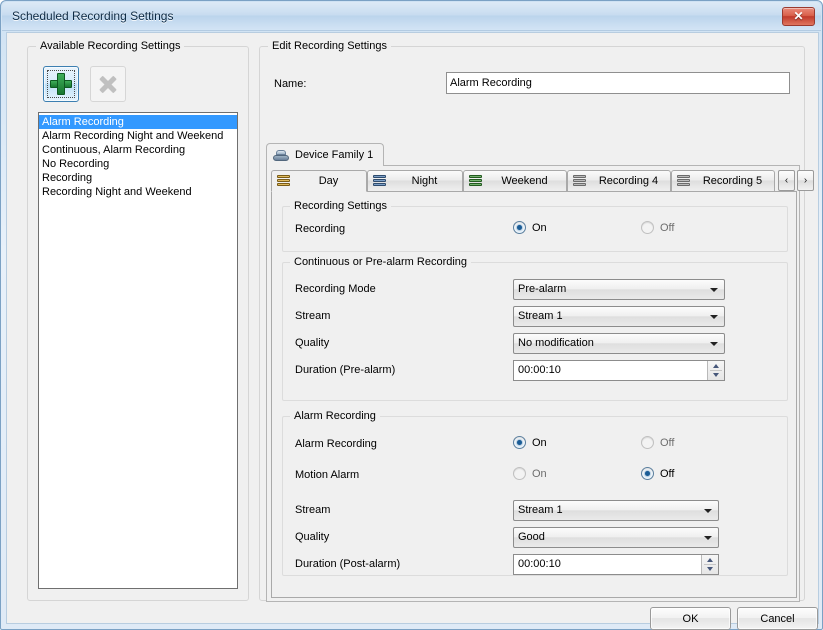  What do you see at coordinates (336, 444) in the screenshot?
I see `alarm-recording-label: Alarm Recording` at bounding box center [336, 444].